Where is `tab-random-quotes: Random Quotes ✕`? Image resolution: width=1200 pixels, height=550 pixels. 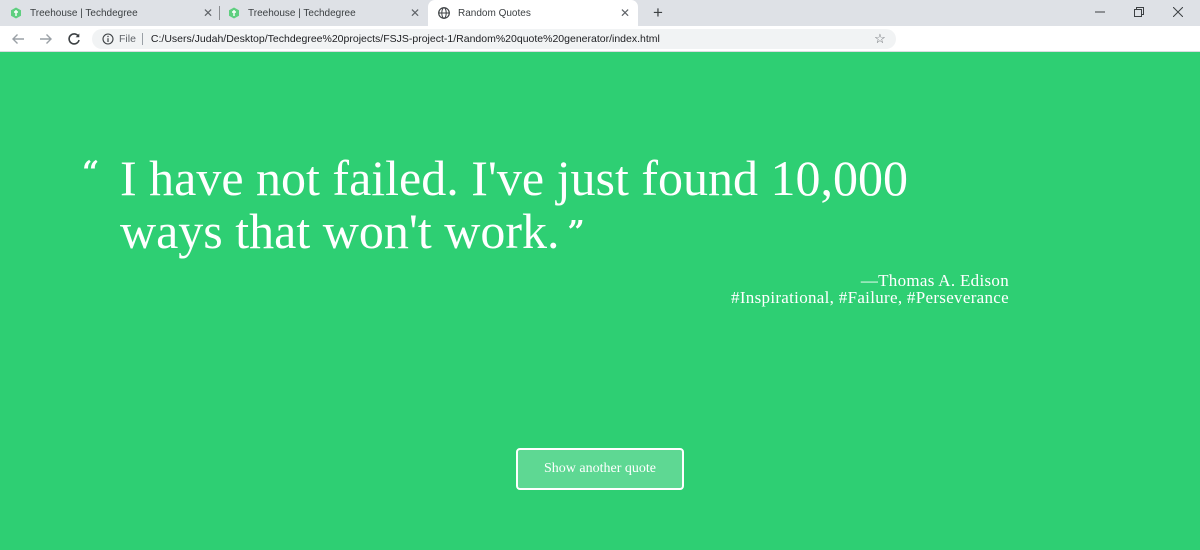
tab-random-quotes: Random Quotes ✕ is located at coordinates (533, 13).